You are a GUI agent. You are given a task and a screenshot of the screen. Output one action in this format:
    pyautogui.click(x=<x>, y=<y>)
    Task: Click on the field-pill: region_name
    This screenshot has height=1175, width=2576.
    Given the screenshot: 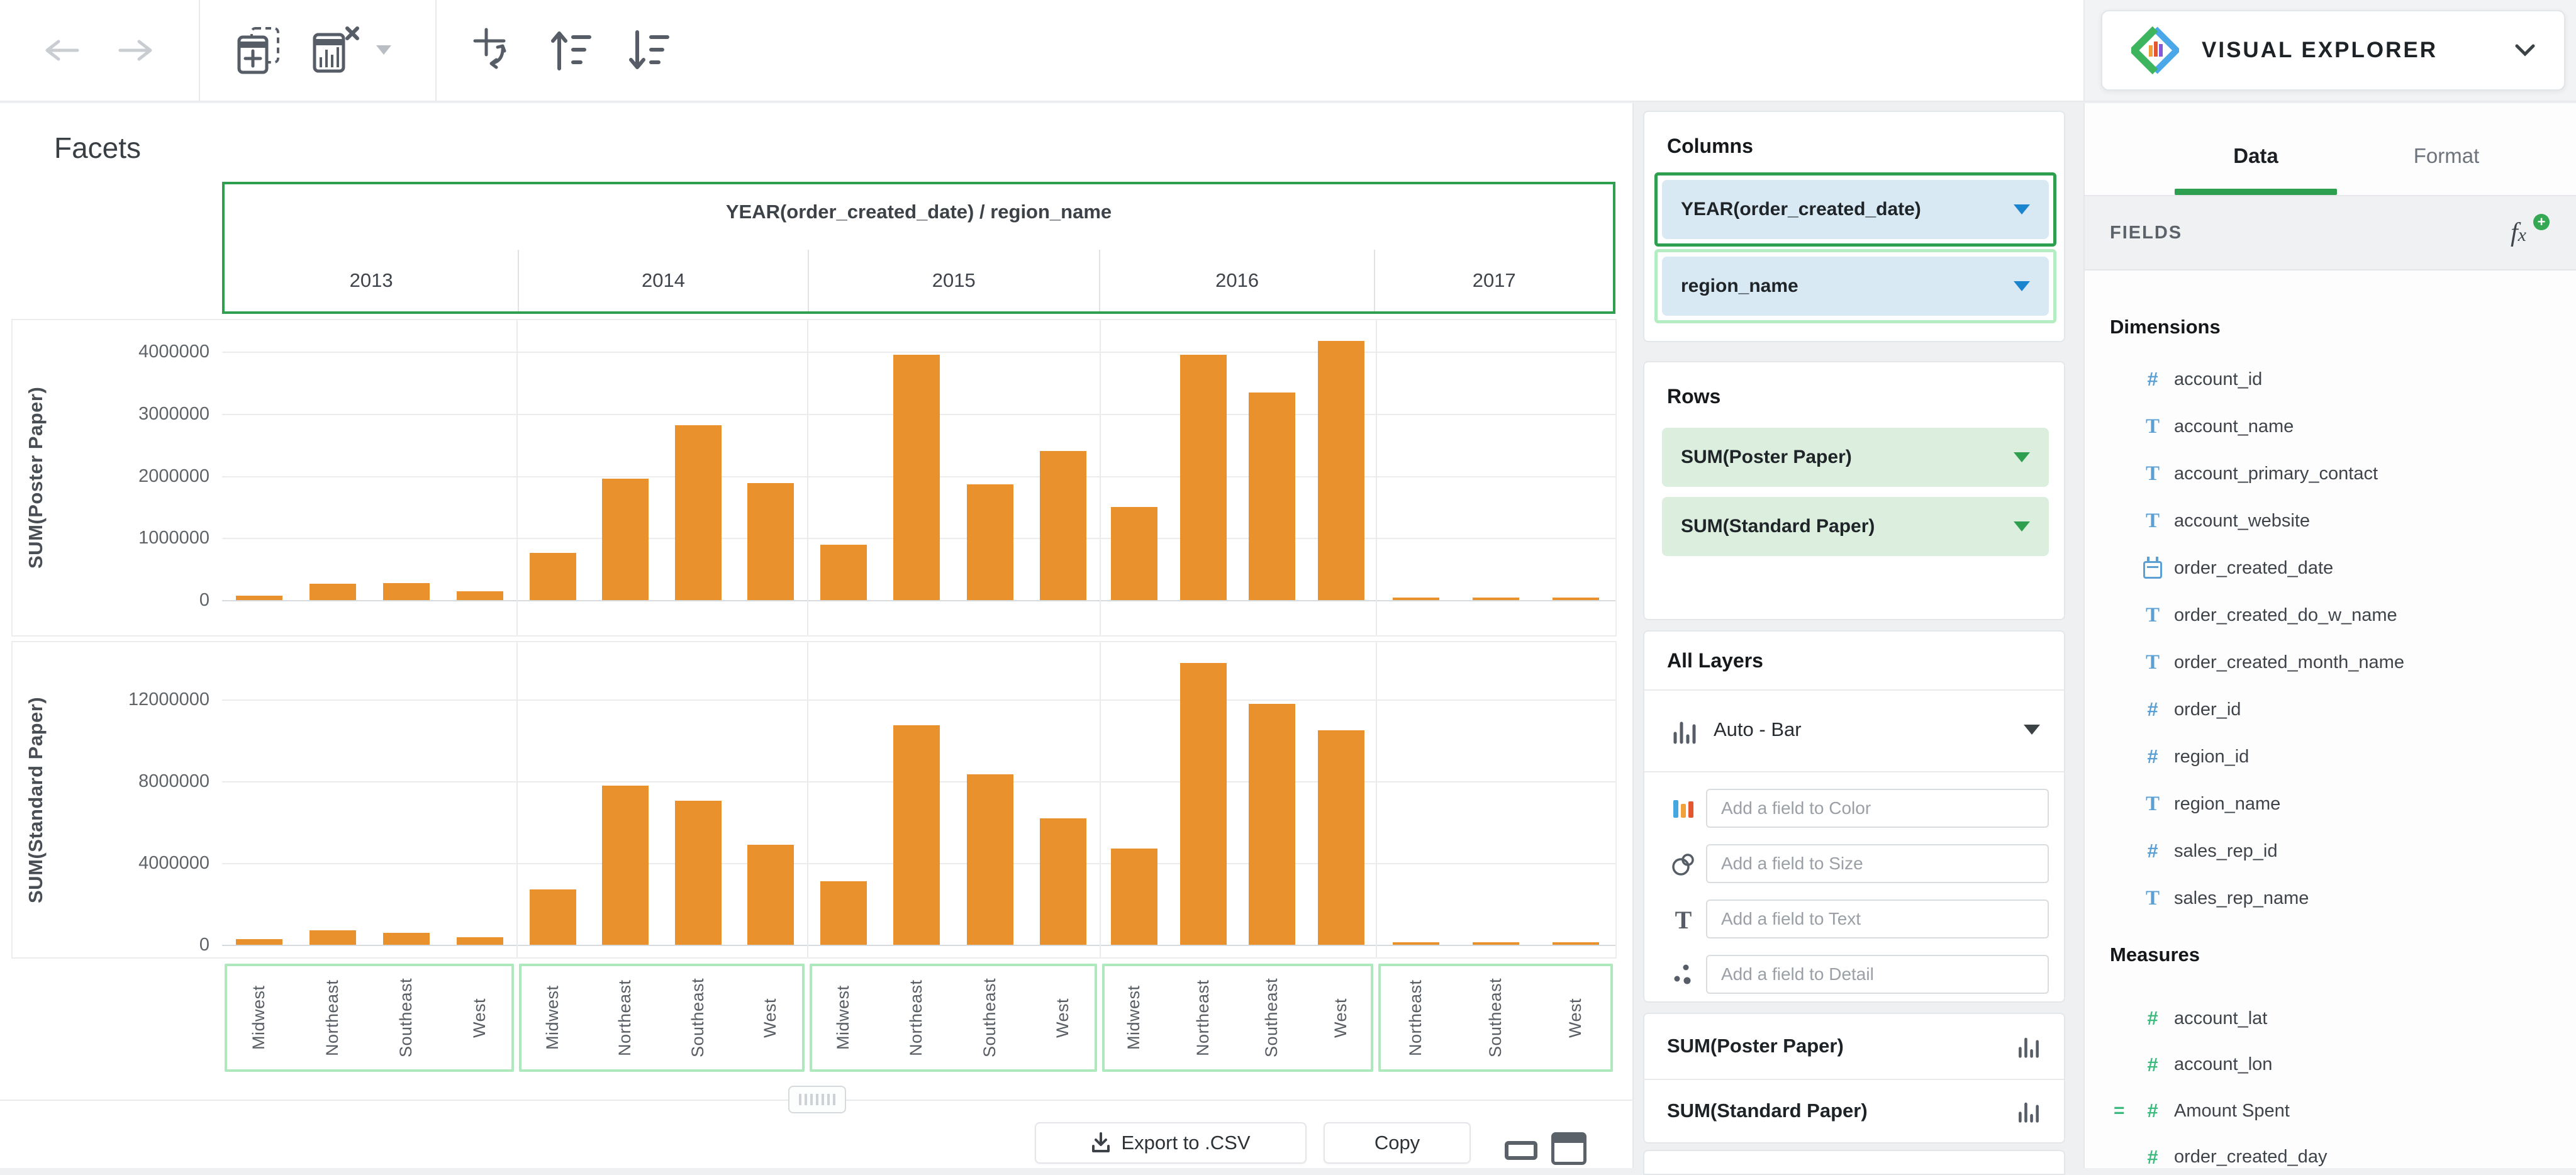 What is the action you would take?
    pyautogui.click(x=1855, y=286)
    